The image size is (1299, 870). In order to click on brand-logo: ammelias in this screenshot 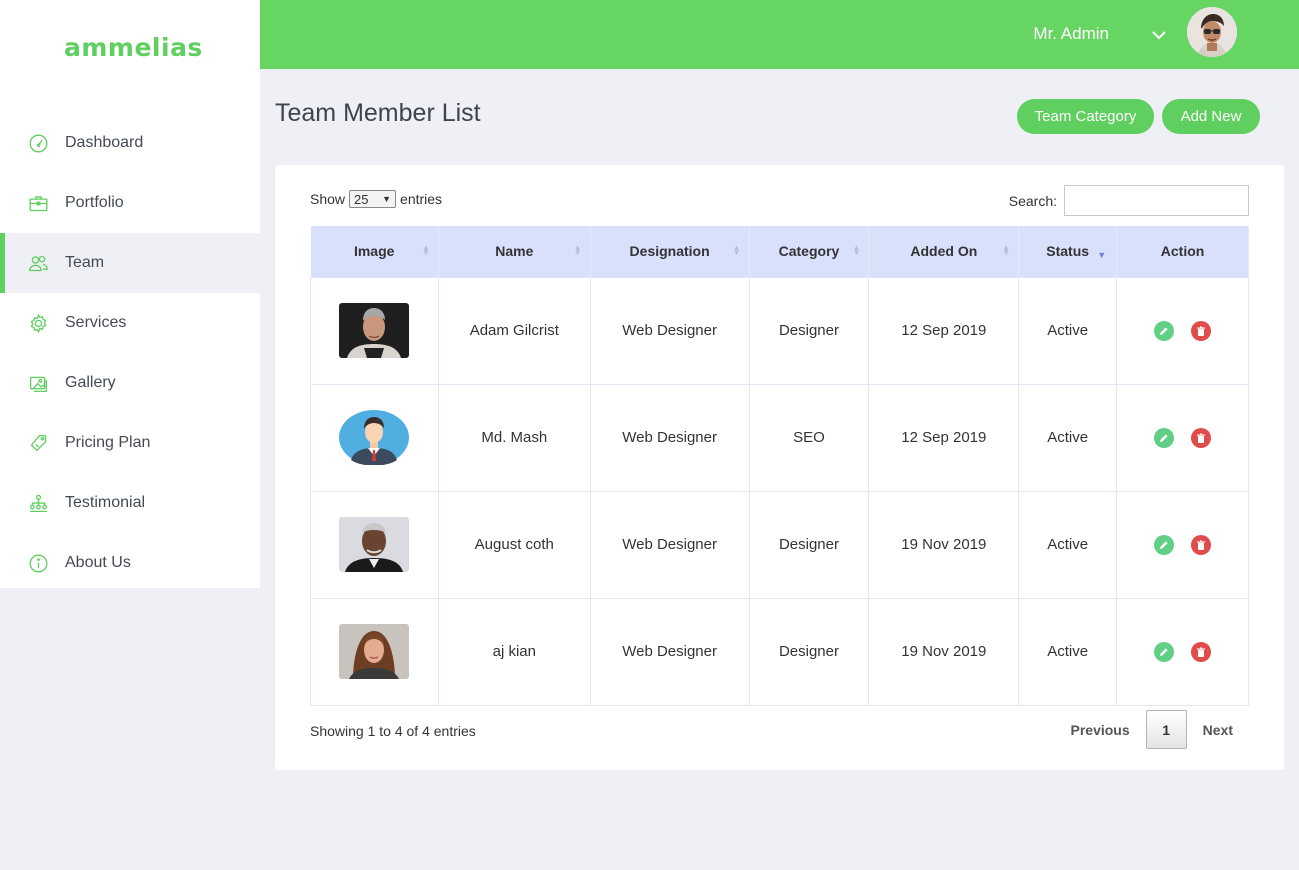, I will do `click(133, 47)`.